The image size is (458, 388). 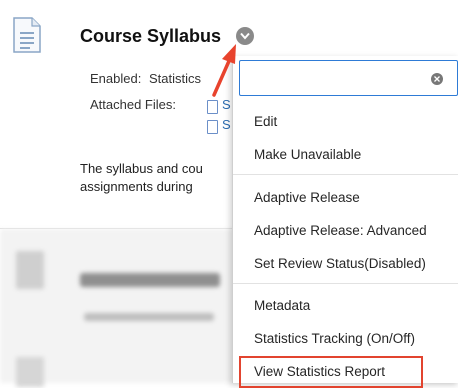 What do you see at coordinates (348, 78) in the screenshot?
I see `menu-search-input` at bounding box center [348, 78].